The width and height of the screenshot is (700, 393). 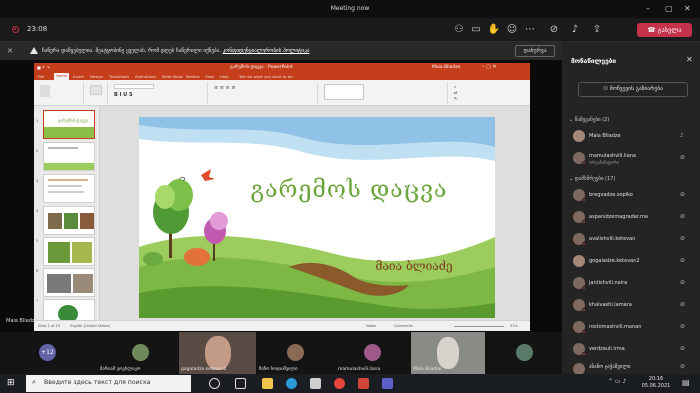 What do you see at coordinates (489, 93) in the screenshot?
I see `ppt-editing-group` at bounding box center [489, 93].